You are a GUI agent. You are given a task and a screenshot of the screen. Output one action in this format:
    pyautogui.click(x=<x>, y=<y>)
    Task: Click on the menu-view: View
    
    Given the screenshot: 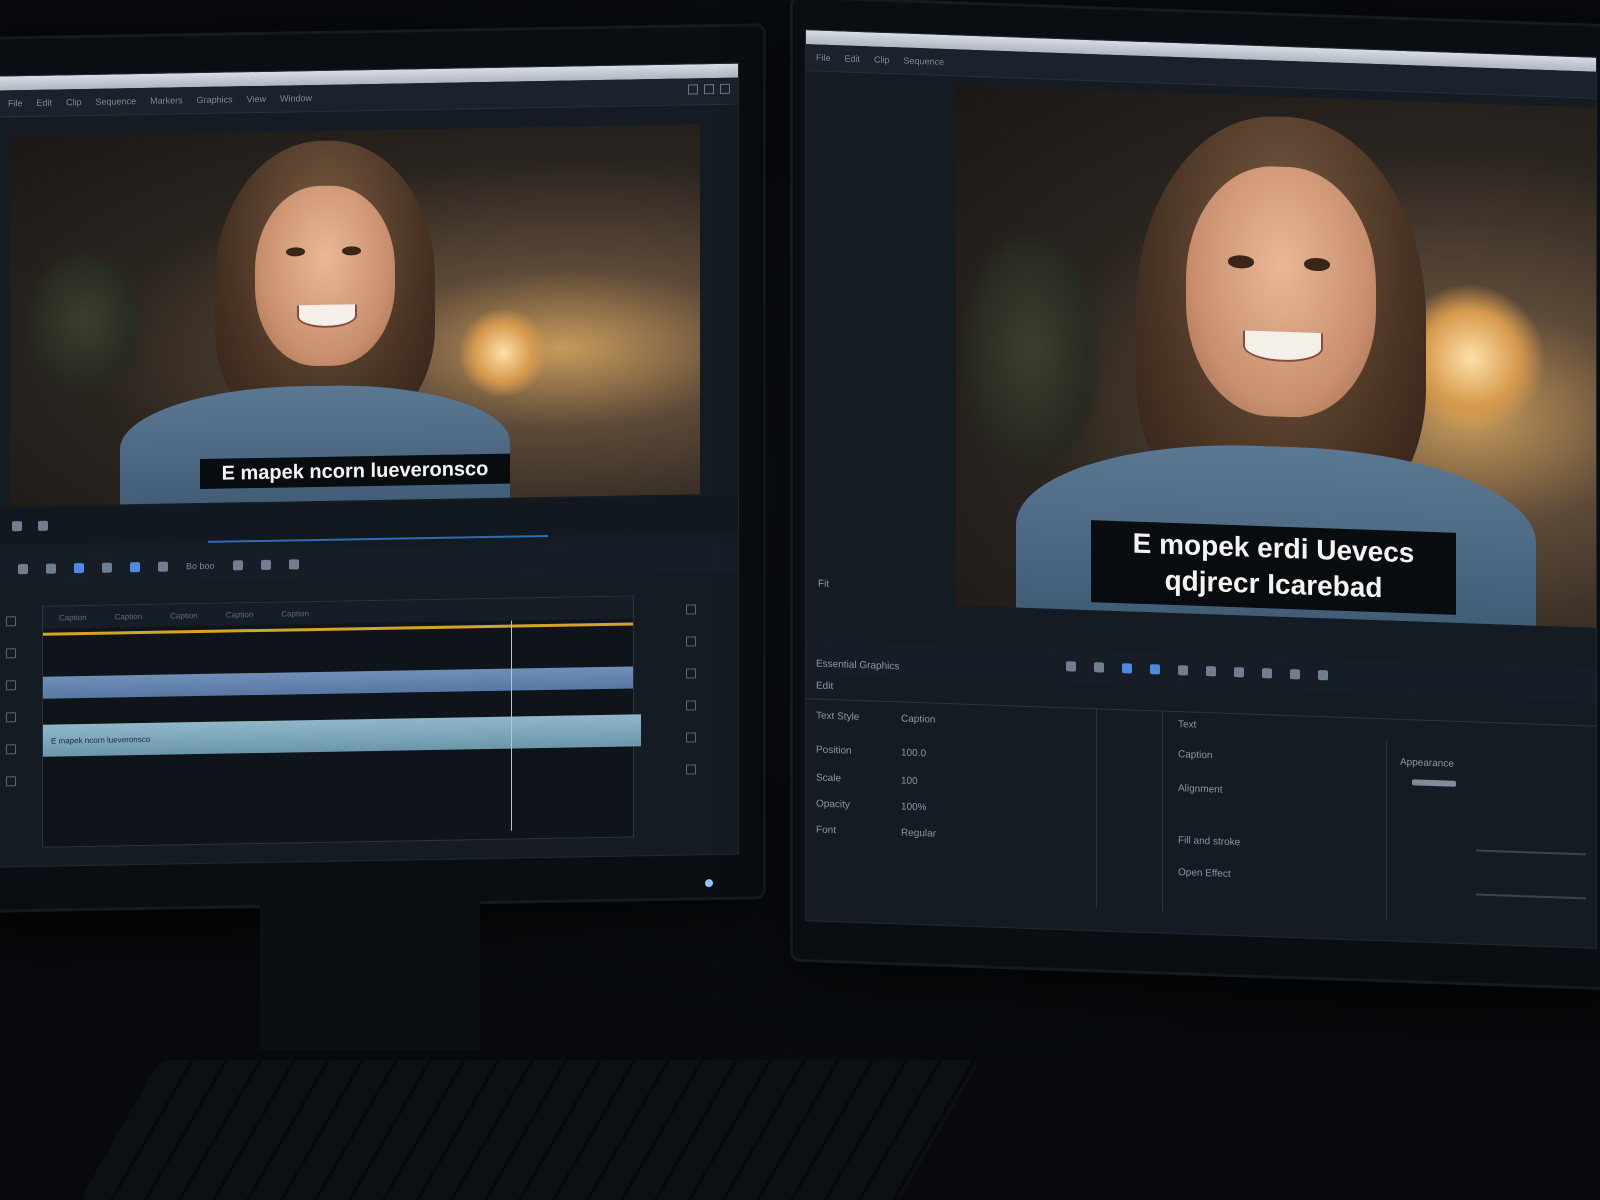 What is the action you would take?
    pyautogui.click(x=256, y=99)
    